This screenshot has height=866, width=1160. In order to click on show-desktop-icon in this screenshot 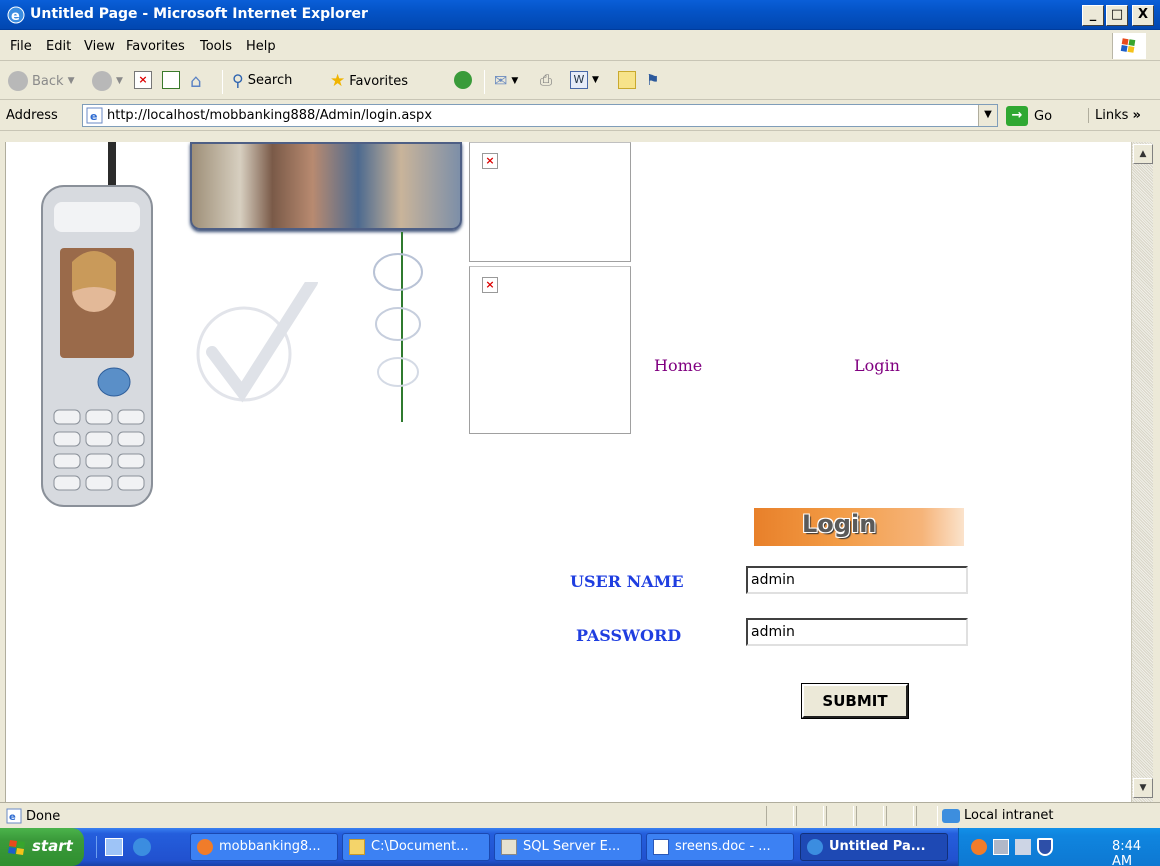, I will do `click(114, 847)`.